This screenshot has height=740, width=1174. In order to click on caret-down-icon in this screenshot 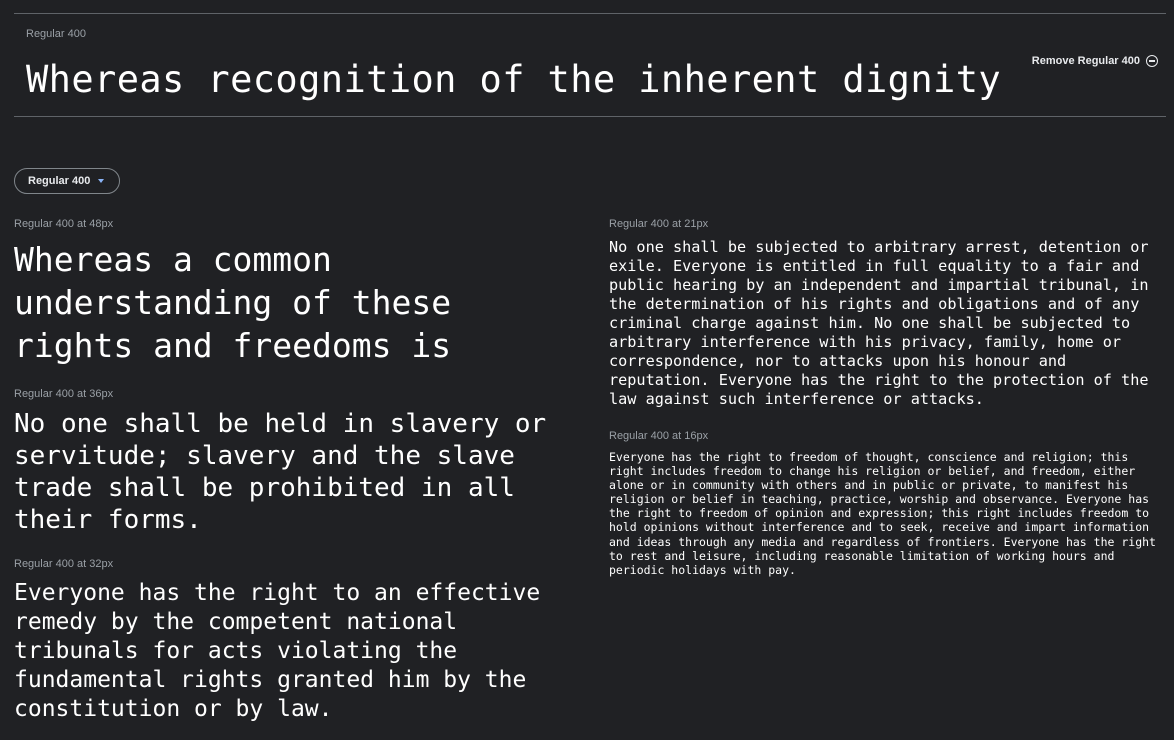, I will do `click(101, 181)`.